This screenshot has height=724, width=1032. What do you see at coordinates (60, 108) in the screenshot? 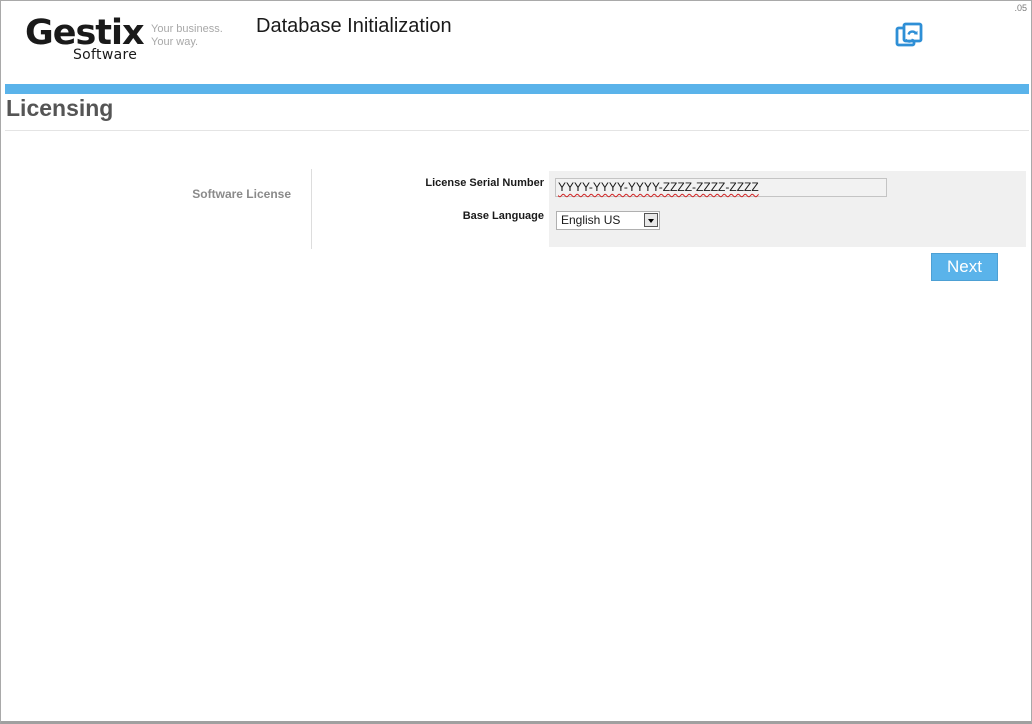
I see `section-title: Licensing` at bounding box center [60, 108].